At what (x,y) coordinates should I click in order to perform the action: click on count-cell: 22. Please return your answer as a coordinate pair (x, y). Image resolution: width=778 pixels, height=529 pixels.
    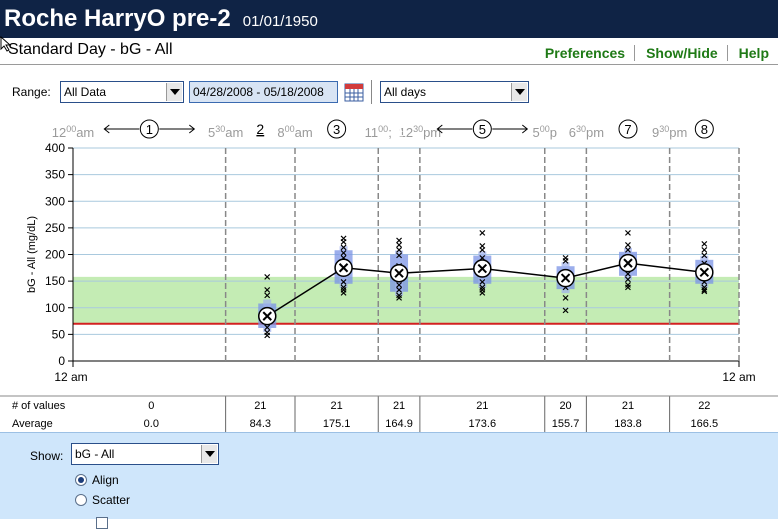
    Looking at the image, I should click on (704, 406).